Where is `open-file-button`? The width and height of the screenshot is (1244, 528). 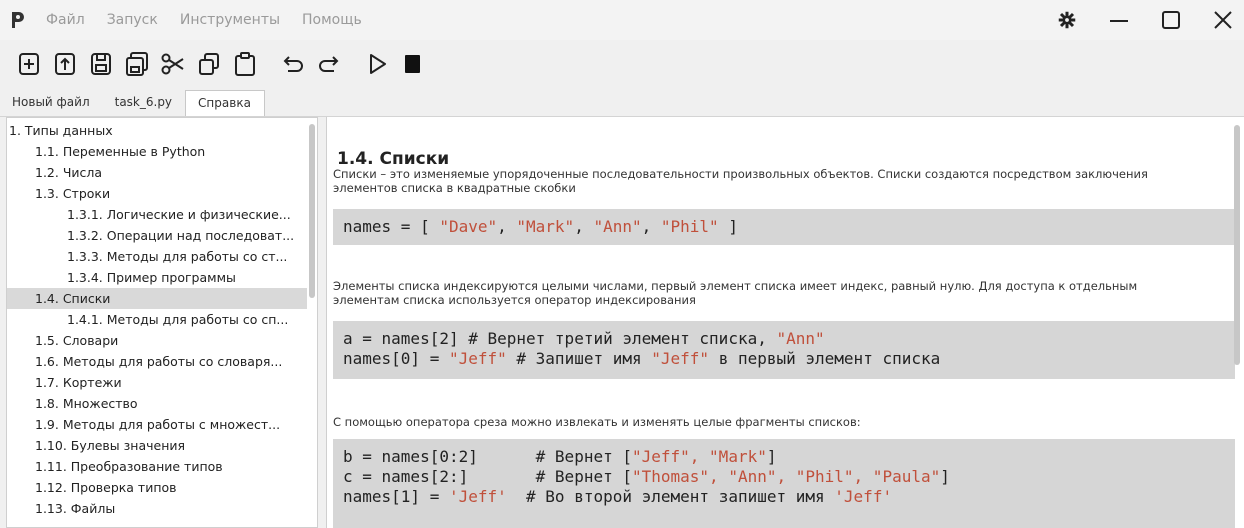 open-file-button is located at coordinates (65, 64).